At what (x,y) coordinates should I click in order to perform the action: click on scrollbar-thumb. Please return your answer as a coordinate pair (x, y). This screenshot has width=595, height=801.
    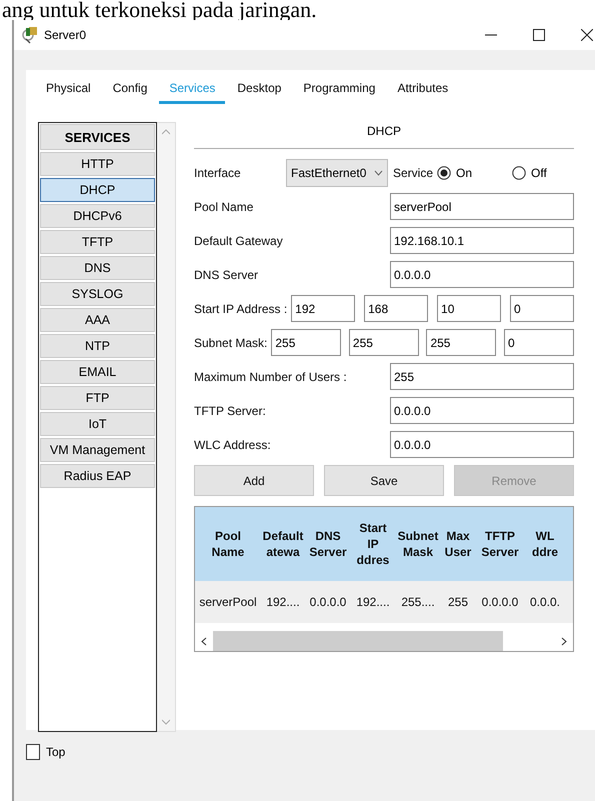
    Looking at the image, I should click on (358, 641).